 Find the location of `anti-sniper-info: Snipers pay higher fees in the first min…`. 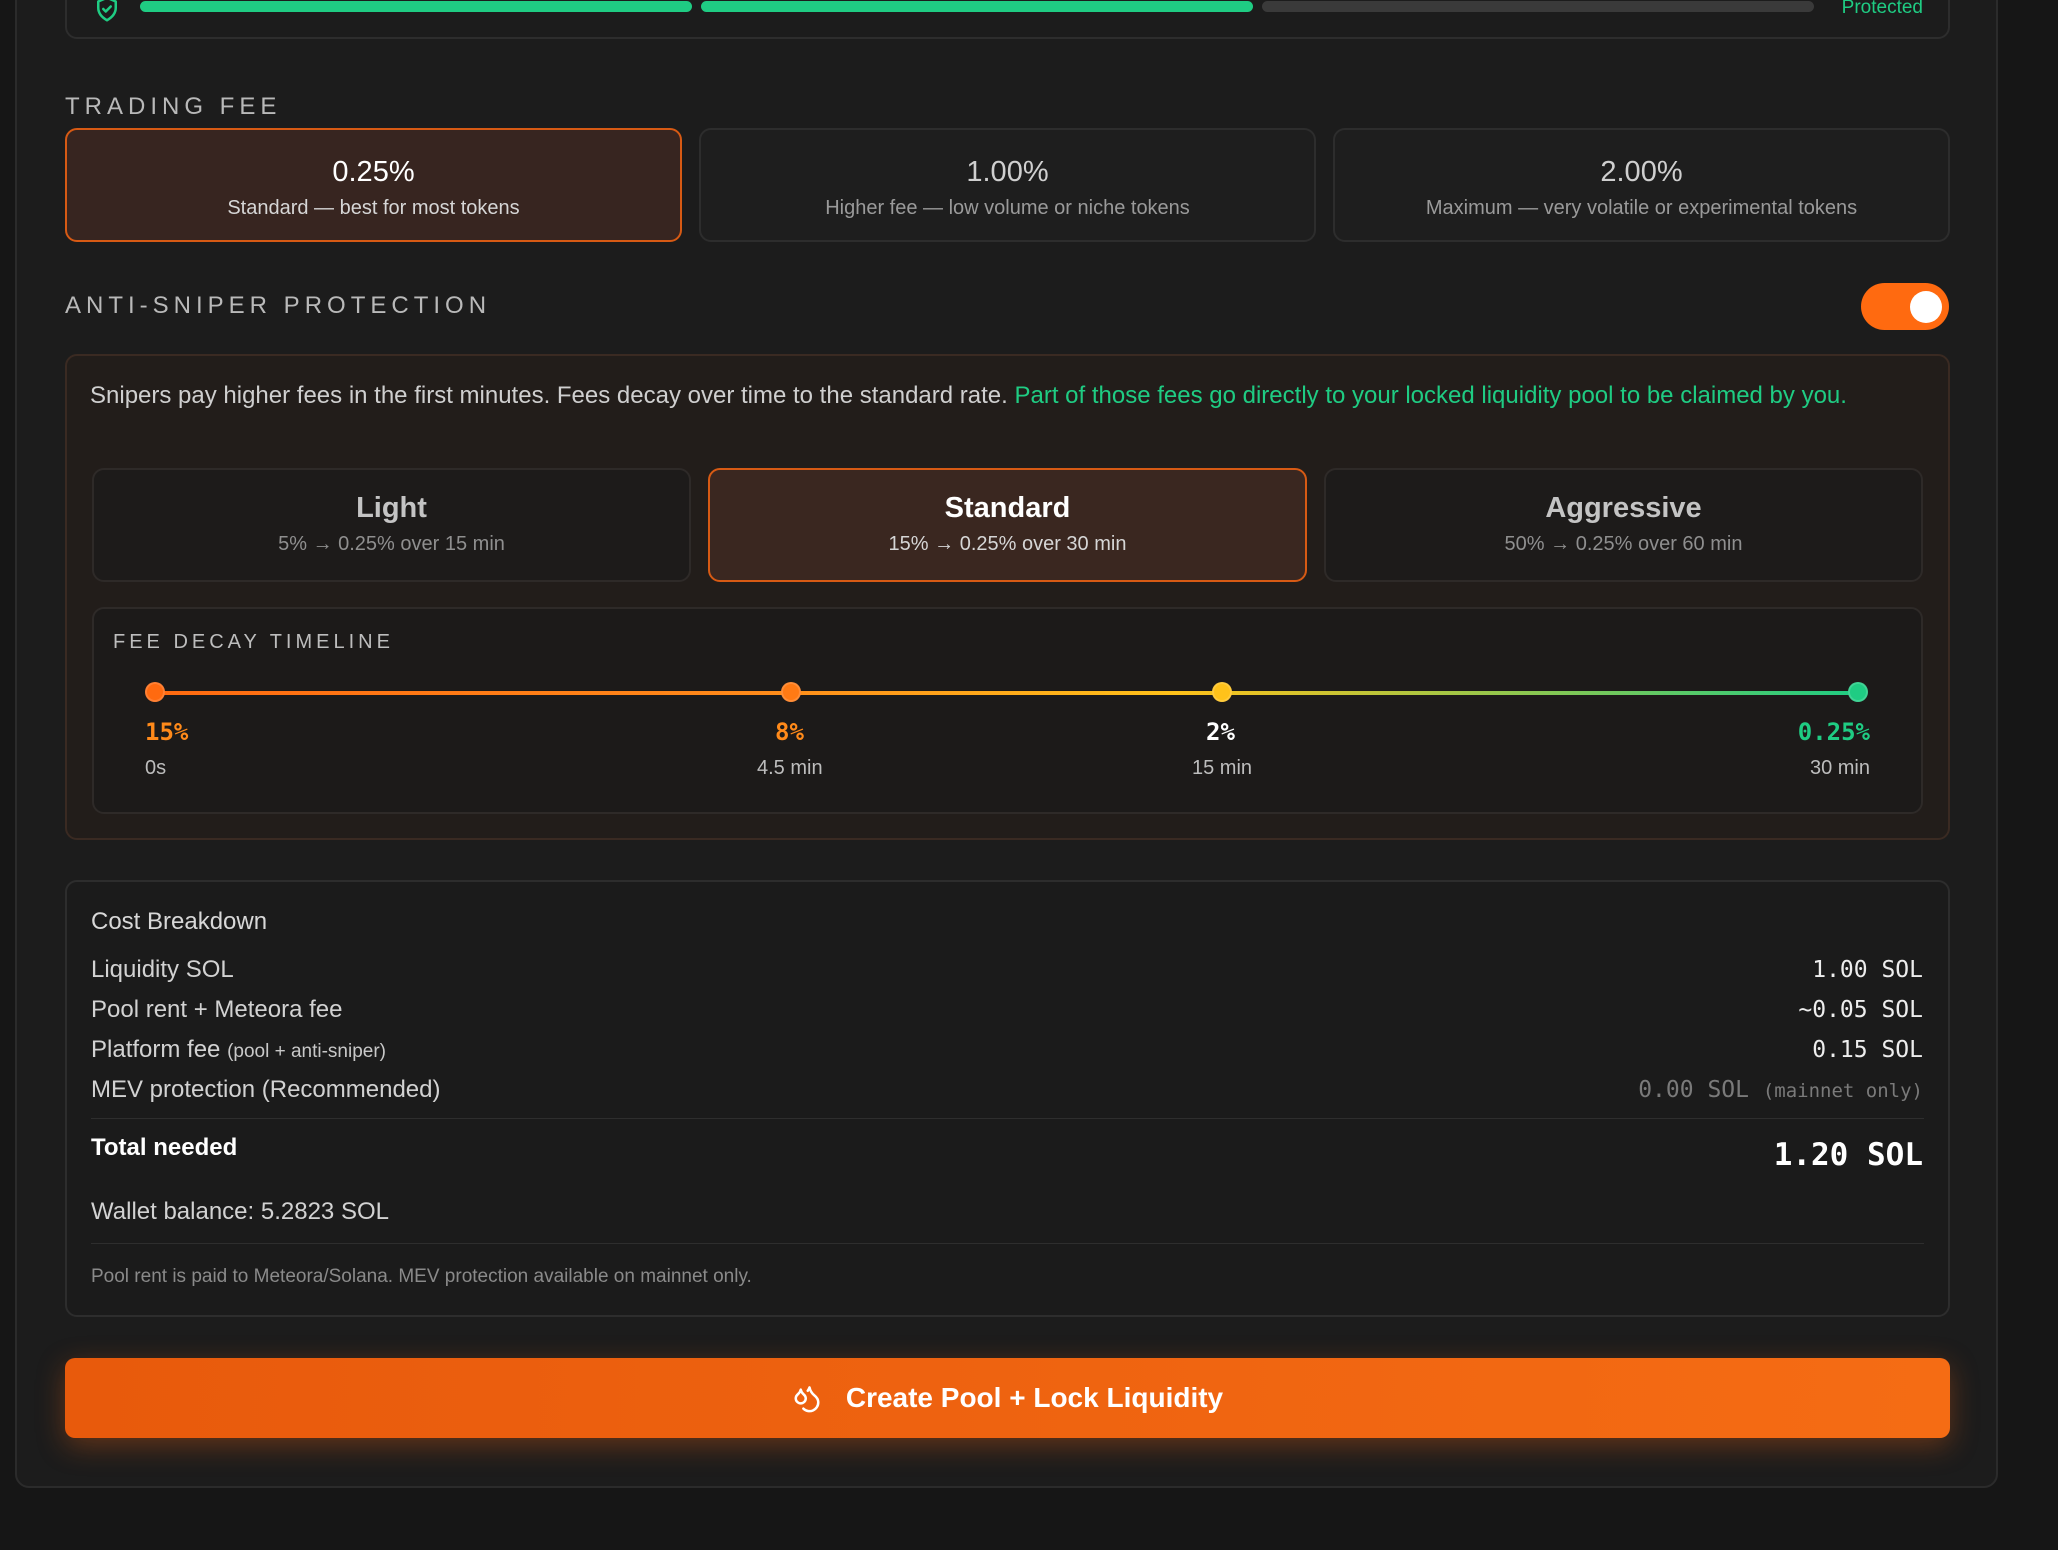

anti-sniper-info: Snipers pay higher fees in the first min… is located at coordinates (1010, 396).